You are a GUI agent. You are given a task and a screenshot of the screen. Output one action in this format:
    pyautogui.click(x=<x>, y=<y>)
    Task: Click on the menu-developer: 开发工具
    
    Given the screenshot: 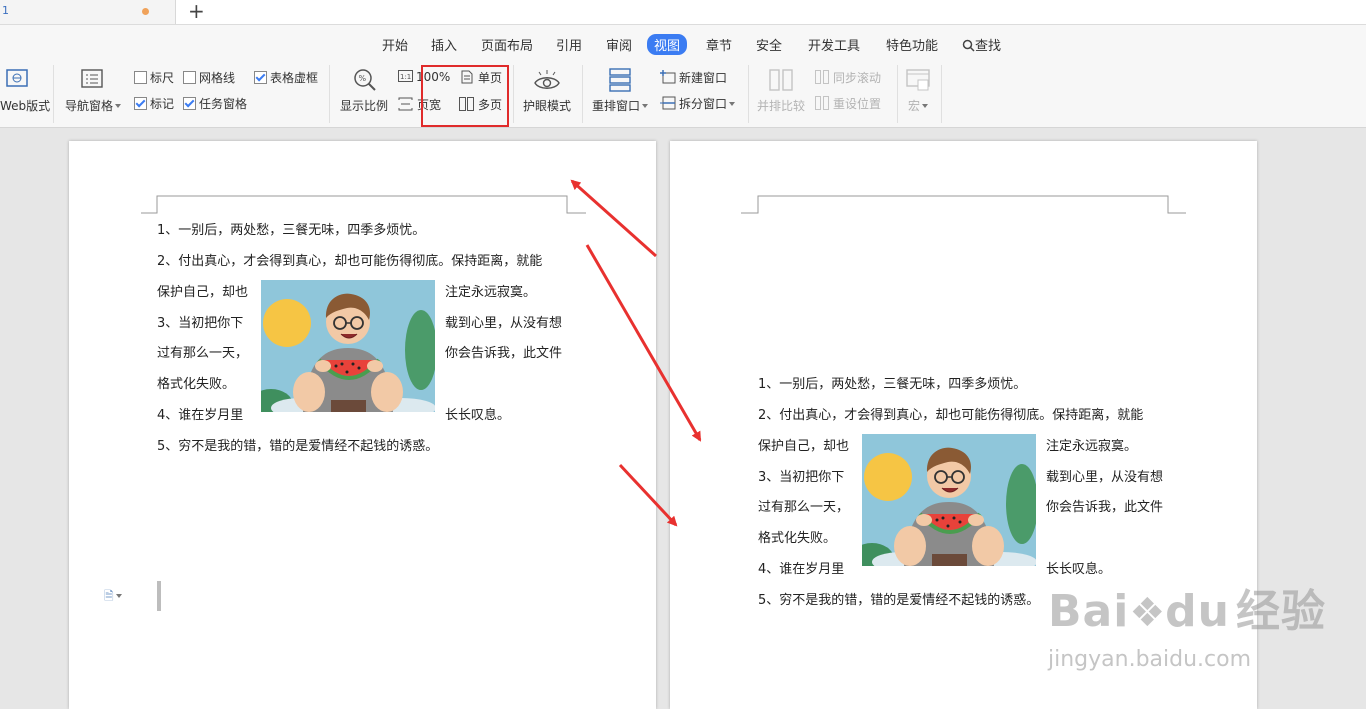 What is the action you would take?
    pyautogui.click(x=834, y=44)
    